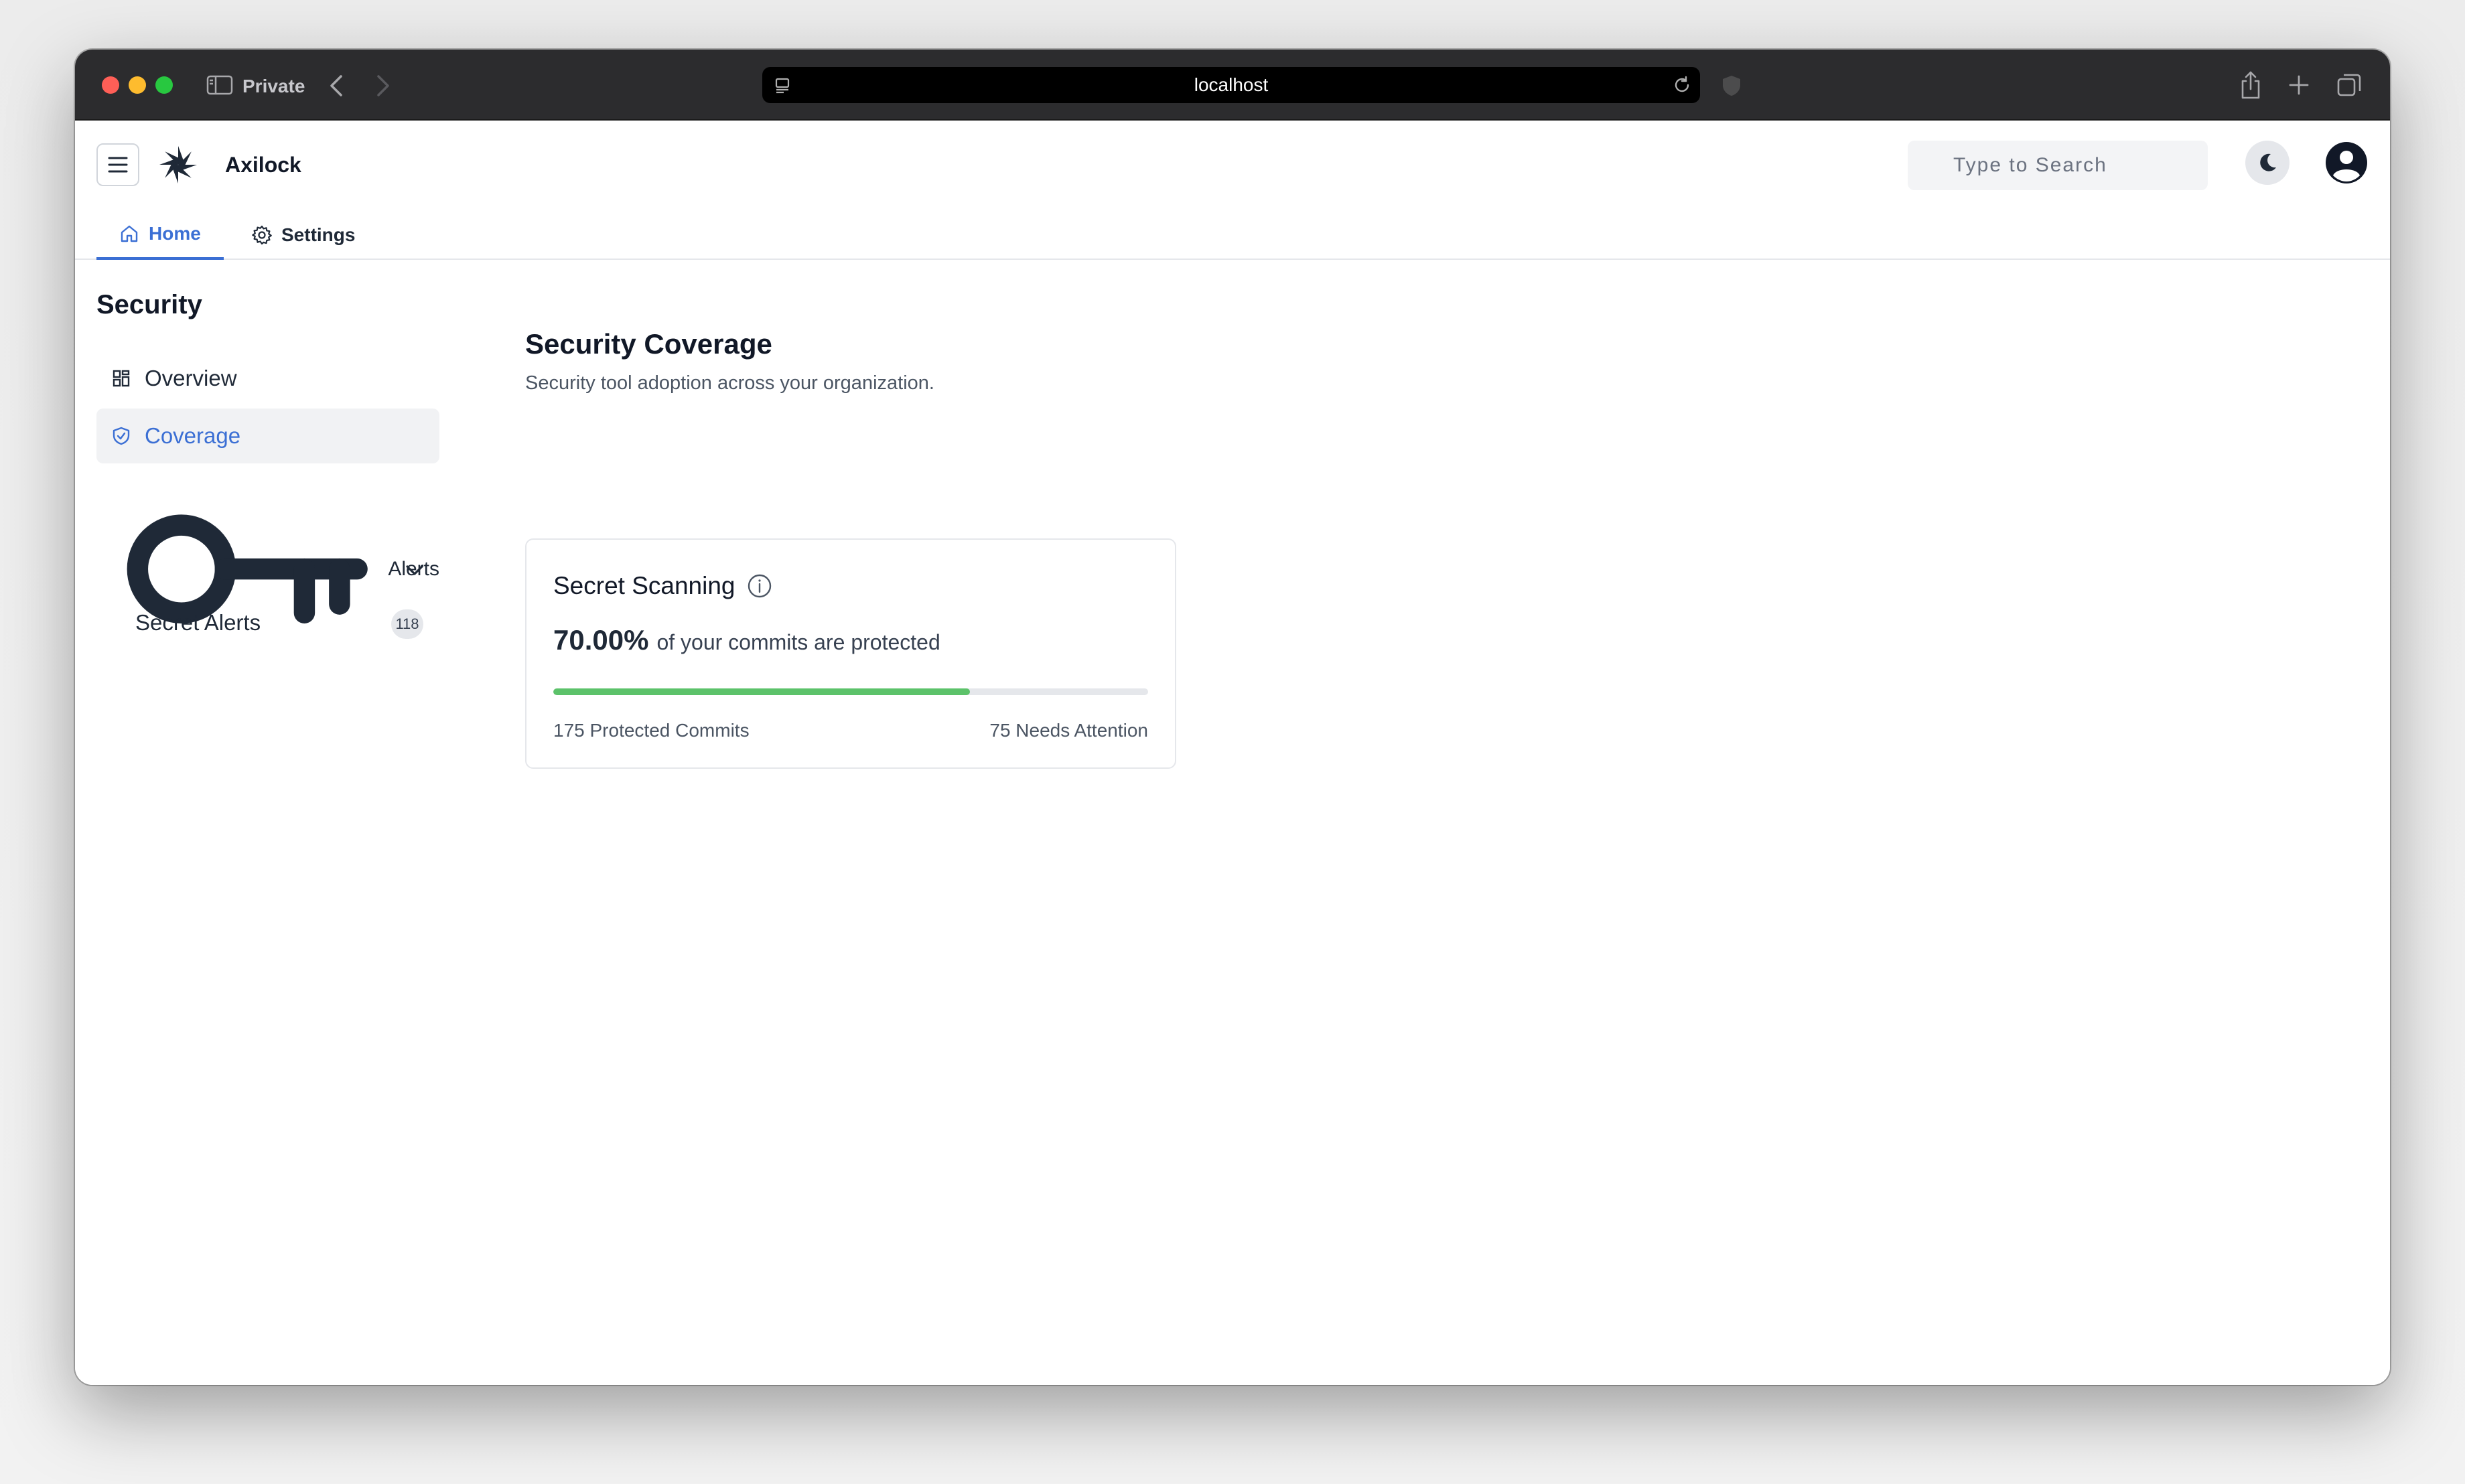 Image resolution: width=2465 pixels, height=1484 pixels. I want to click on chevron-down-icon, so click(414, 570).